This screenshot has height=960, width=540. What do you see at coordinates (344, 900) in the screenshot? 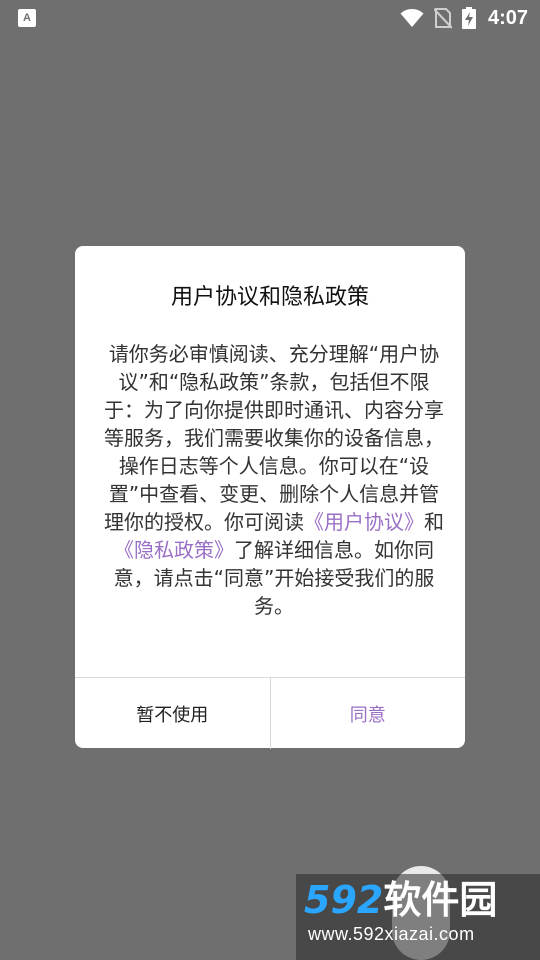
I see `watermark-number: 592` at bounding box center [344, 900].